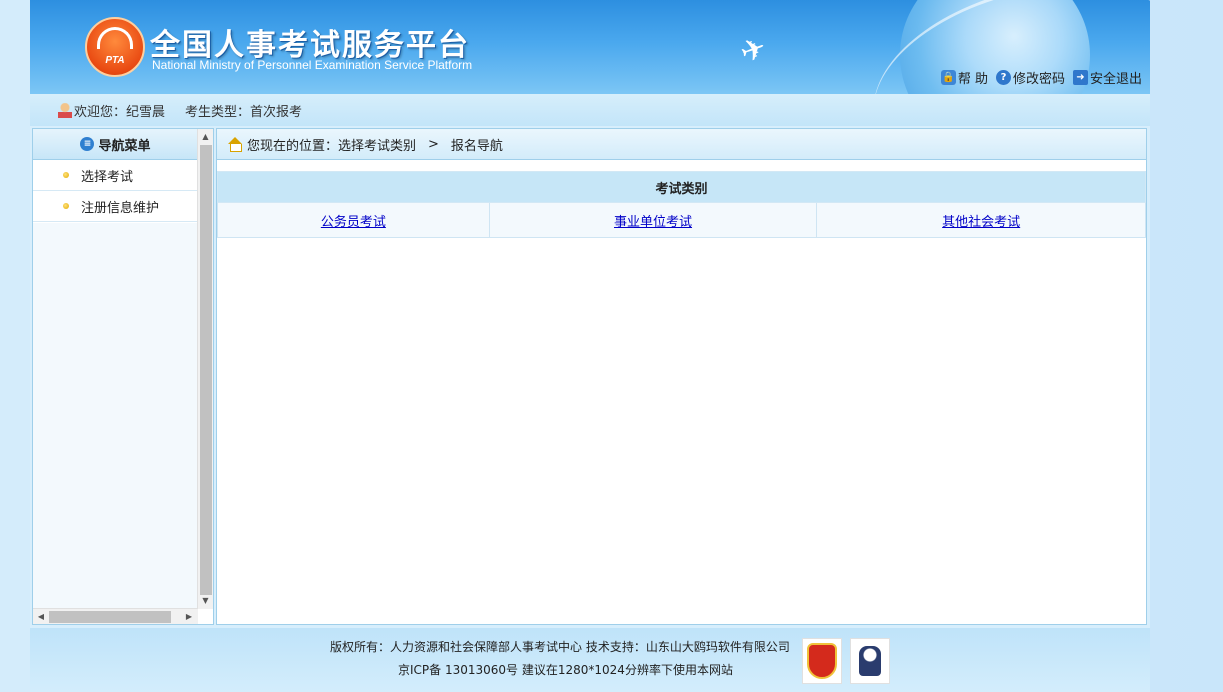 The height and width of the screenshot is (692, 1223). I want to click on breadcrumb-current: 报名导航, so click(476, 146).